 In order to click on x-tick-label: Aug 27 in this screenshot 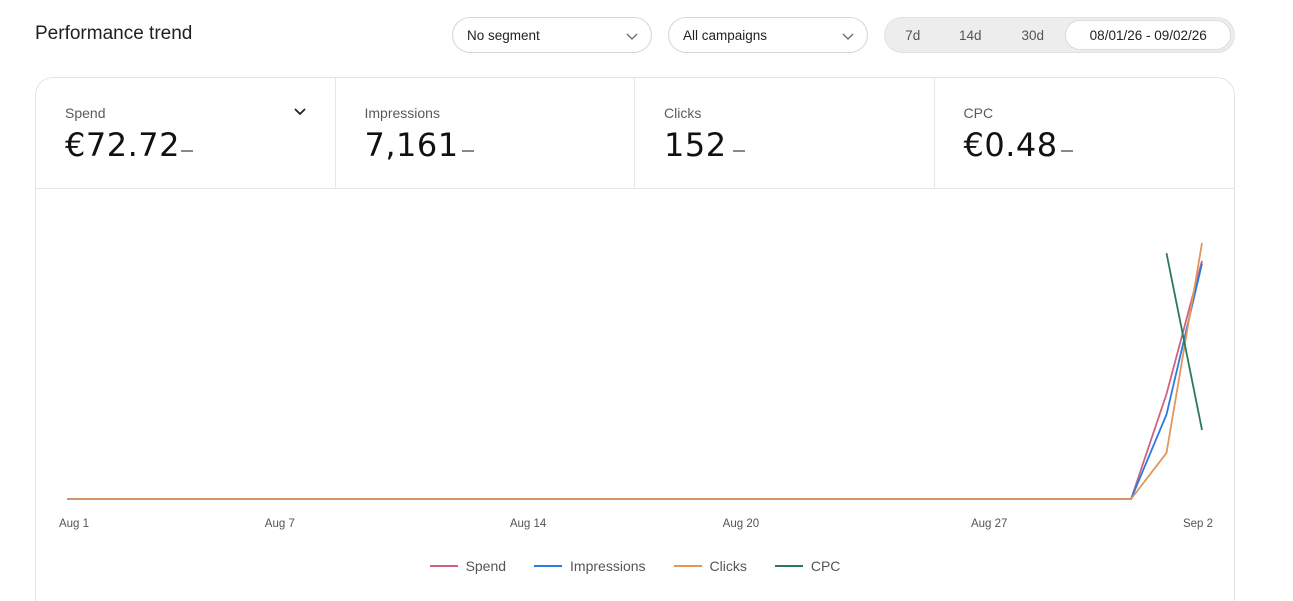, I will do `click(989, 524)`.